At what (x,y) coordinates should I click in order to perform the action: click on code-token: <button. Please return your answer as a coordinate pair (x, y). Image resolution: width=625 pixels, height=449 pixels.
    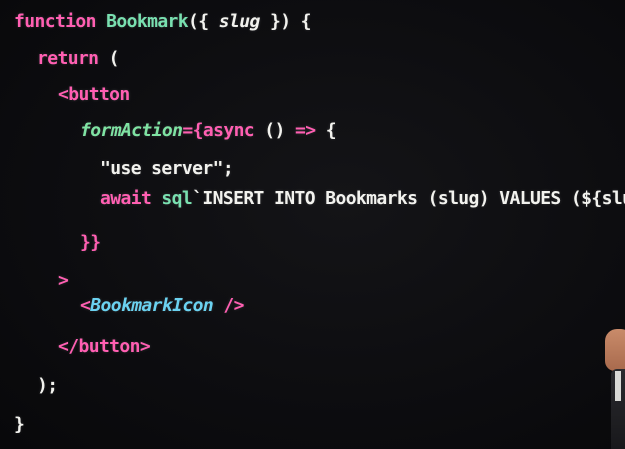
    Looking at the image, I should click on (94, 94).